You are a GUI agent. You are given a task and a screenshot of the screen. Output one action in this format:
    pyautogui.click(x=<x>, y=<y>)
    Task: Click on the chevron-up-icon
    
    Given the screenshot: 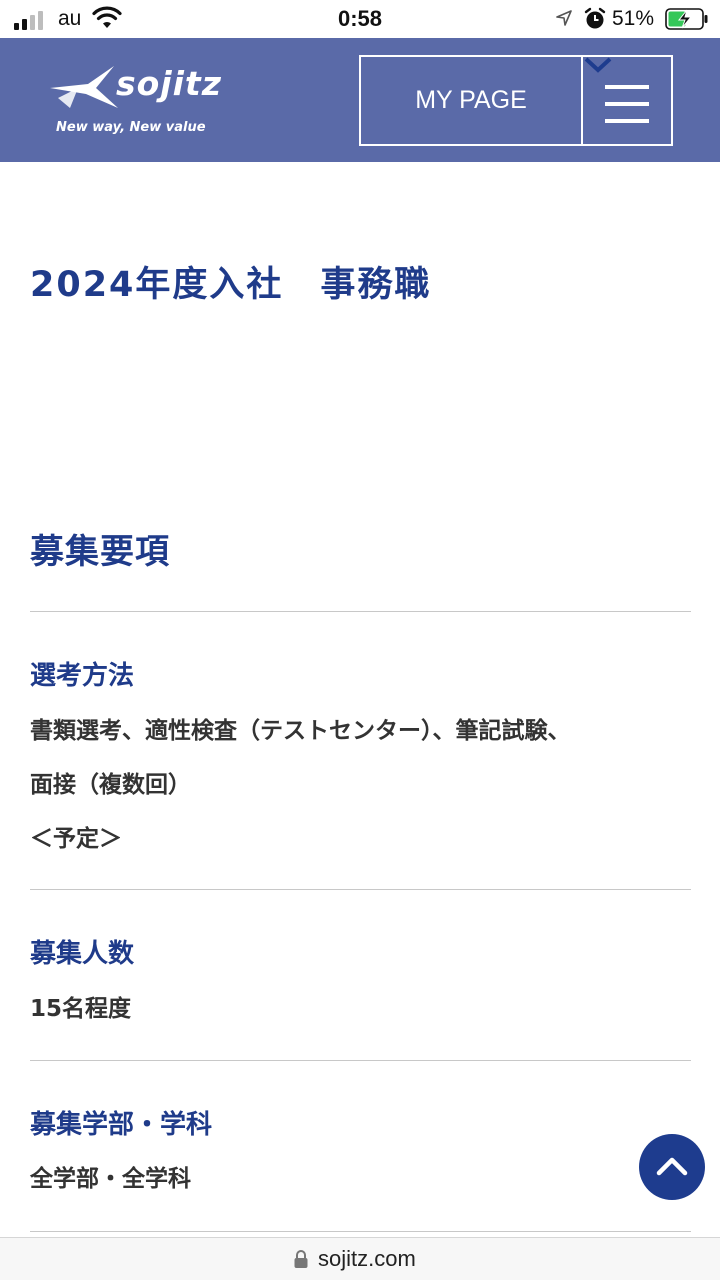 What is the action you would take?
    pyautogui.click(x=672, y=1166)
    